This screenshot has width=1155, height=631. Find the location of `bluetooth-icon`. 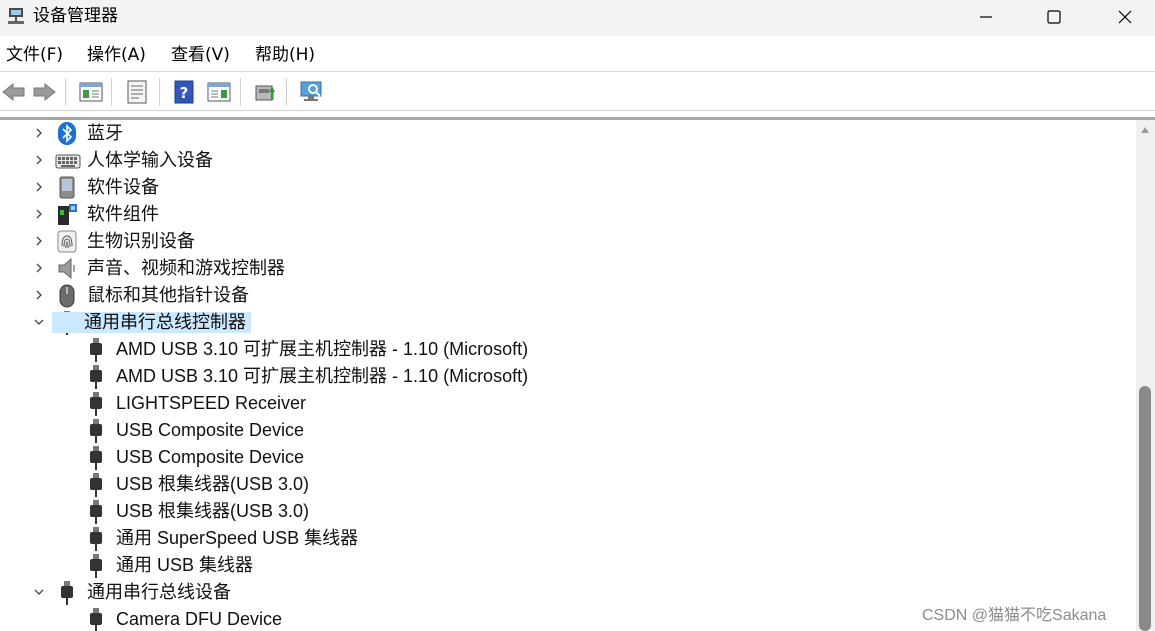

bluetooth-icon is located at coordinates (67, 133).